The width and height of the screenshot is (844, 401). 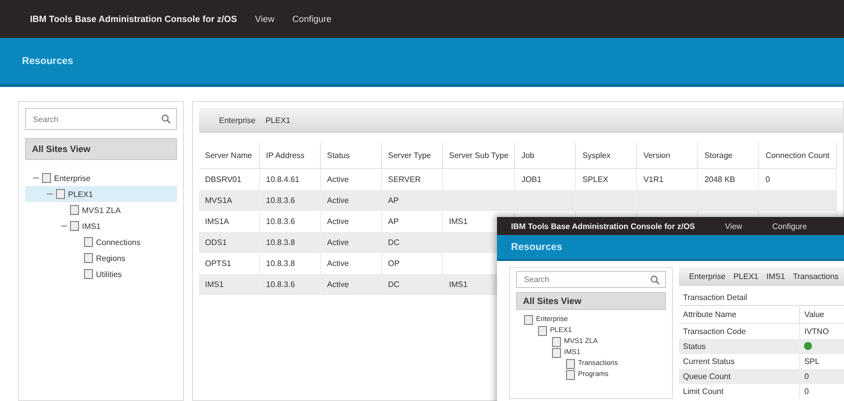 I want to click on tree-item: PLEX1, so click(x=101, y=194).